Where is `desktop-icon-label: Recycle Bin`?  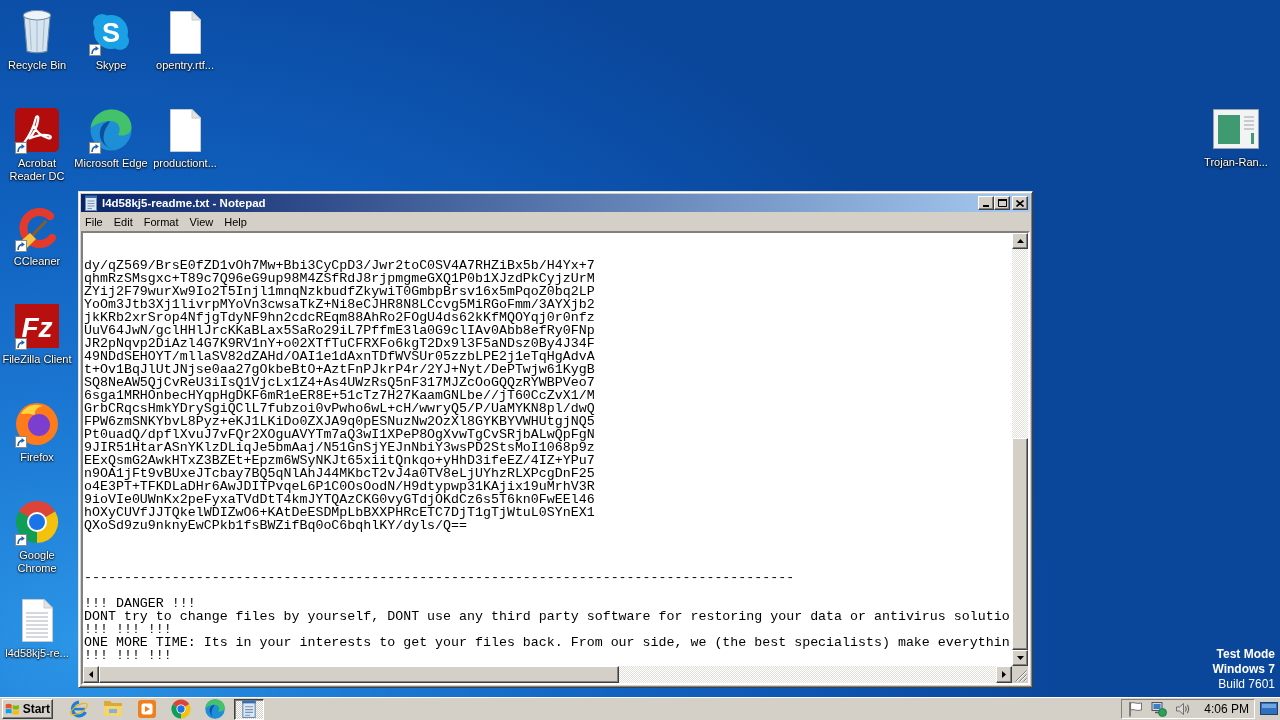 desktop-icon-label: Recycle Bin is located at coordinates (37, 65).